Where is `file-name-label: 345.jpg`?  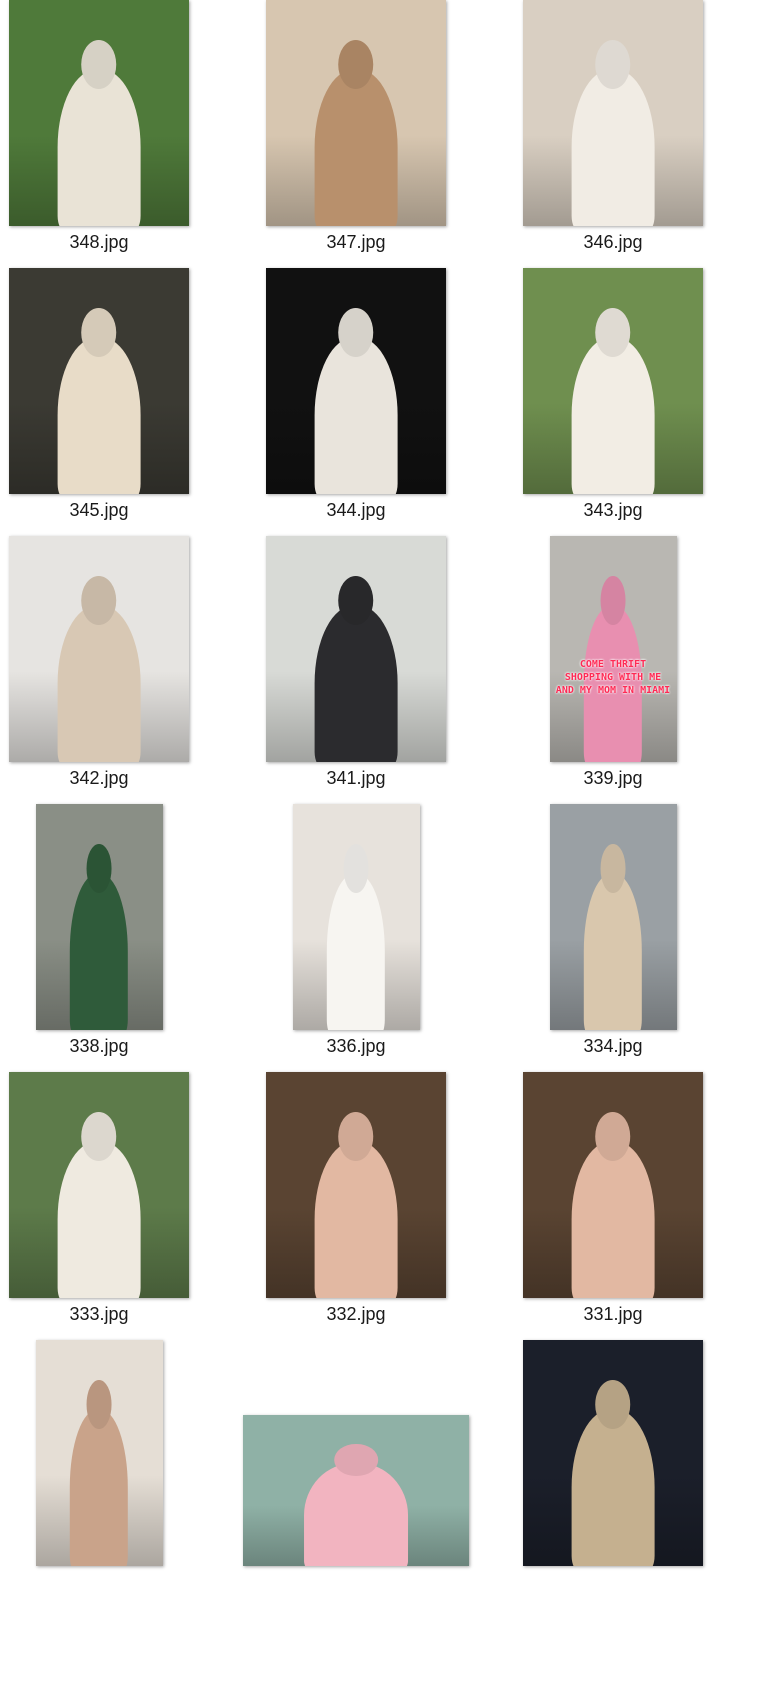 file-name-label: 345.jpg is located at coordinates (104, 510).